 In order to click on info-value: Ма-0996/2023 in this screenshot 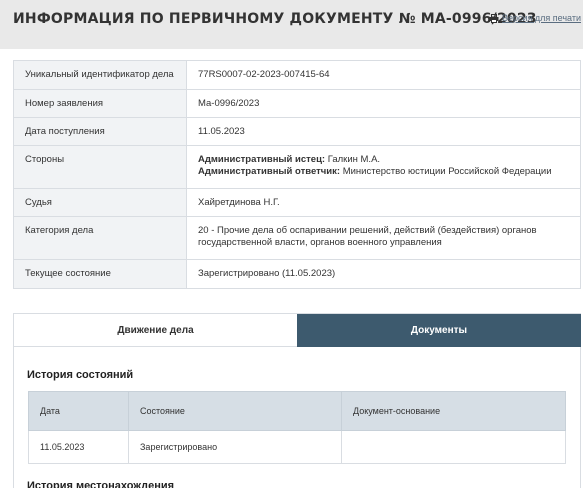, I will do `click(383, 103)`.